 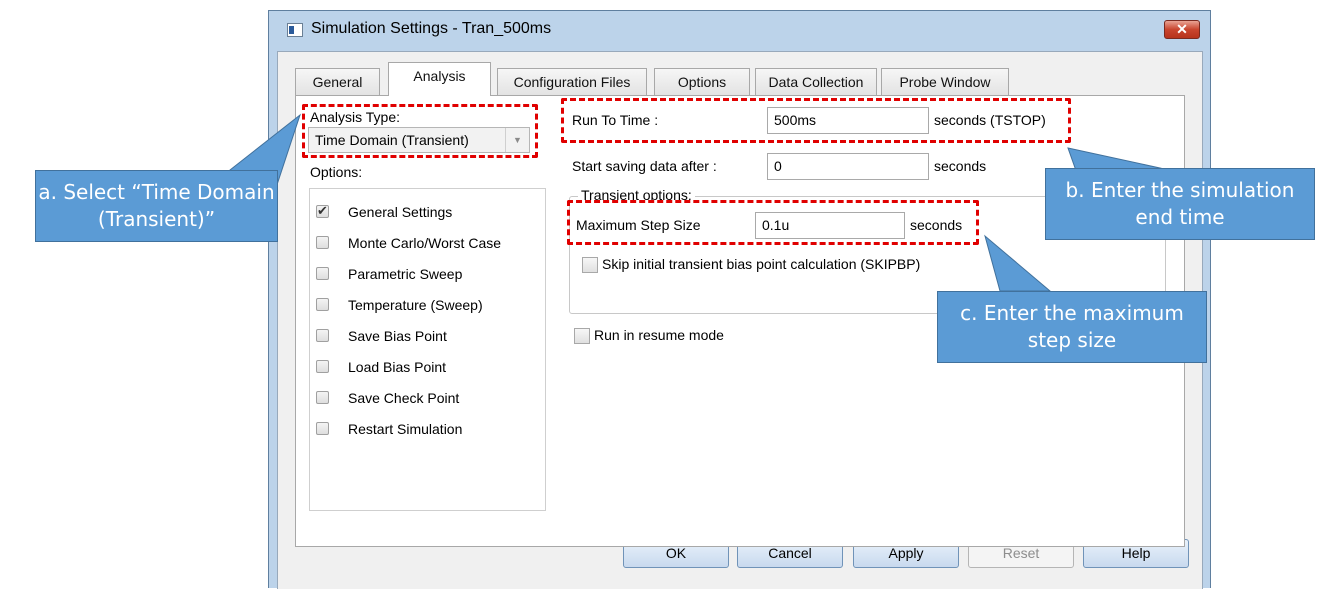 What do you see at coordinates (1180, 204) in the screenshot?
I see `callout-b: b. Enter the simulation end time` at bounding box center [1180, 204].